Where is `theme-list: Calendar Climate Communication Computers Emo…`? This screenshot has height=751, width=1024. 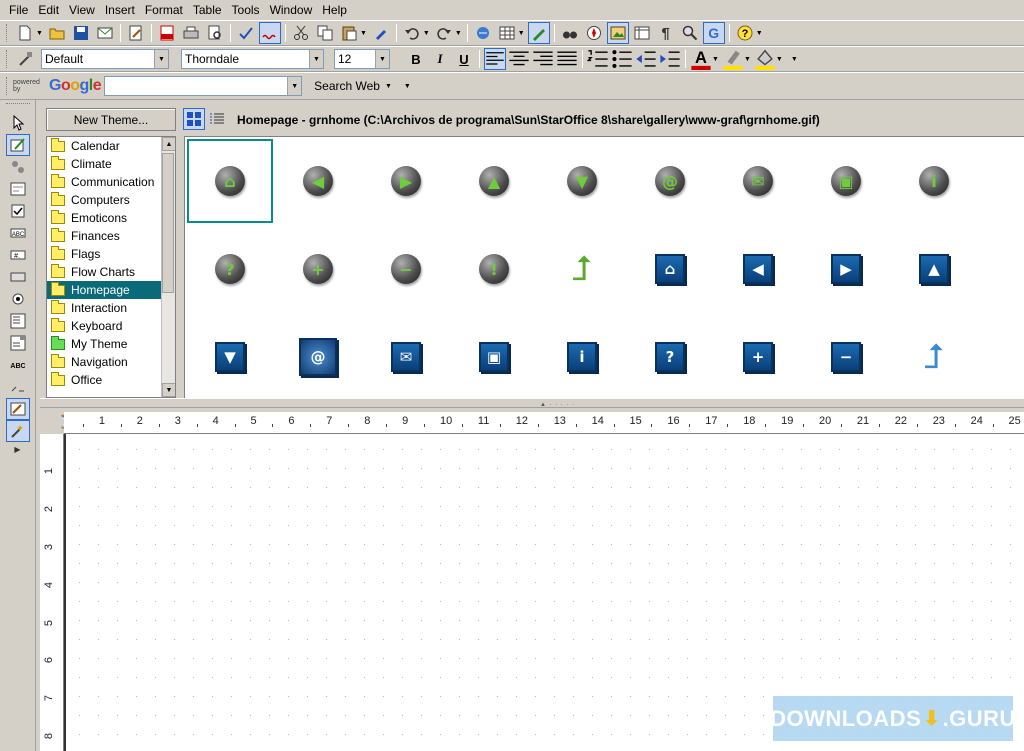 theme-list: Calendar Climate Communication Computers Emo… is located at coordinates (111, 267).